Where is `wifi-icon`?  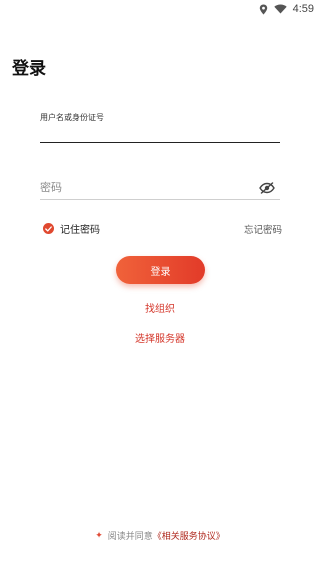 wifi-icon is located at coordinates (280, 9).